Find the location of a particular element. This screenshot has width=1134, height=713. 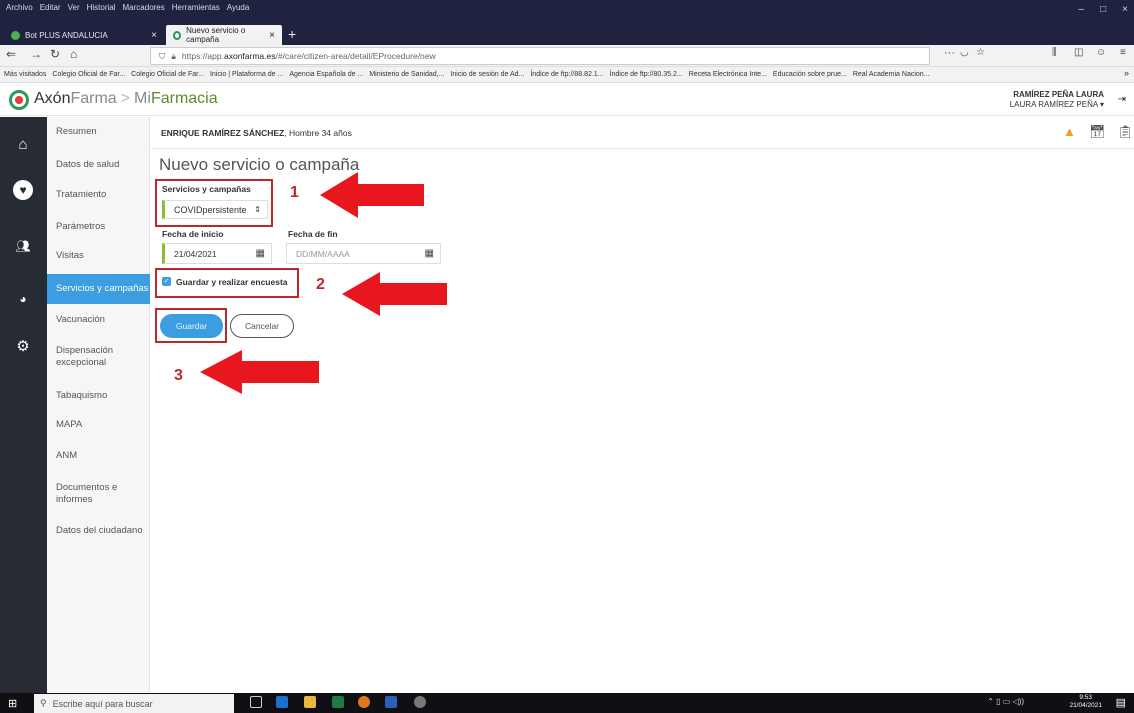

forward-icon: → is located at coordinates (36, 54).